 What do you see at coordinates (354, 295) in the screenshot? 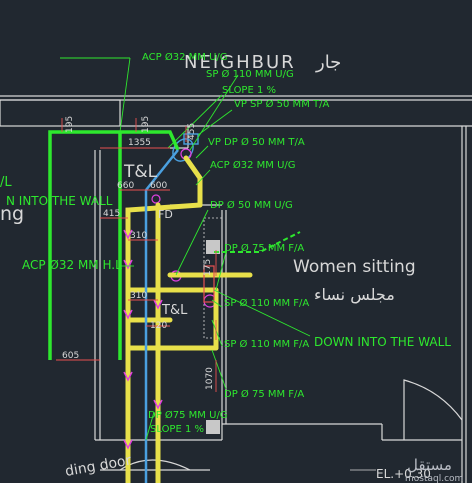
I see `room-label-women-sitting-arabic: مجلس نساء` at bounding box center [354, 295].